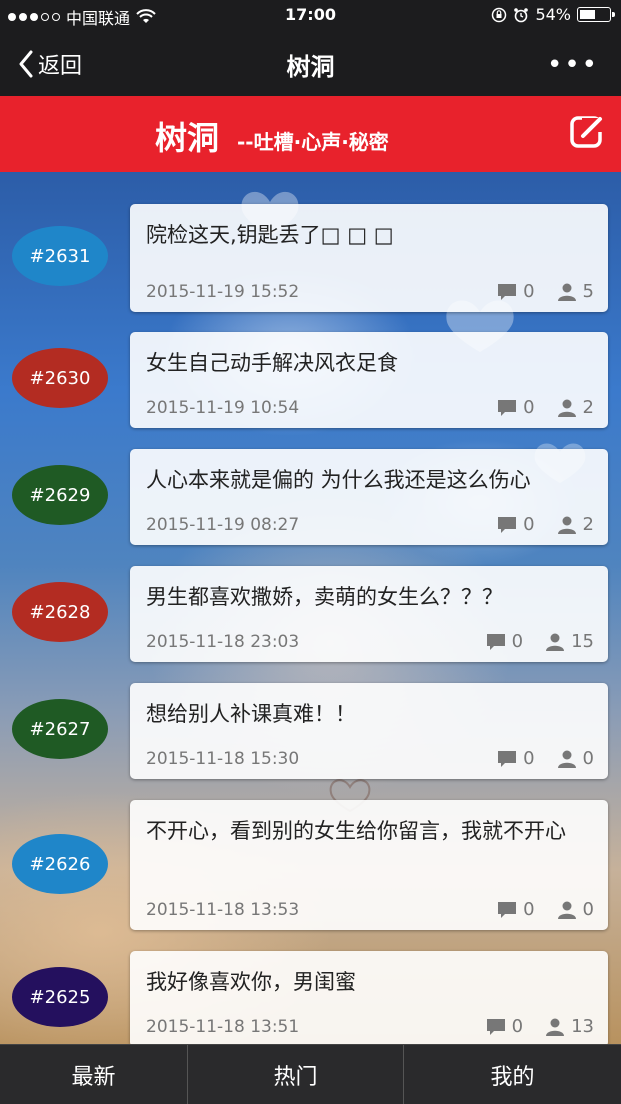 This screenshot has height=1104, width=621. What do you see at coordinates (588, 291) in the screenshot?
I see `user-count: 5` at bounding box center [588, 291].